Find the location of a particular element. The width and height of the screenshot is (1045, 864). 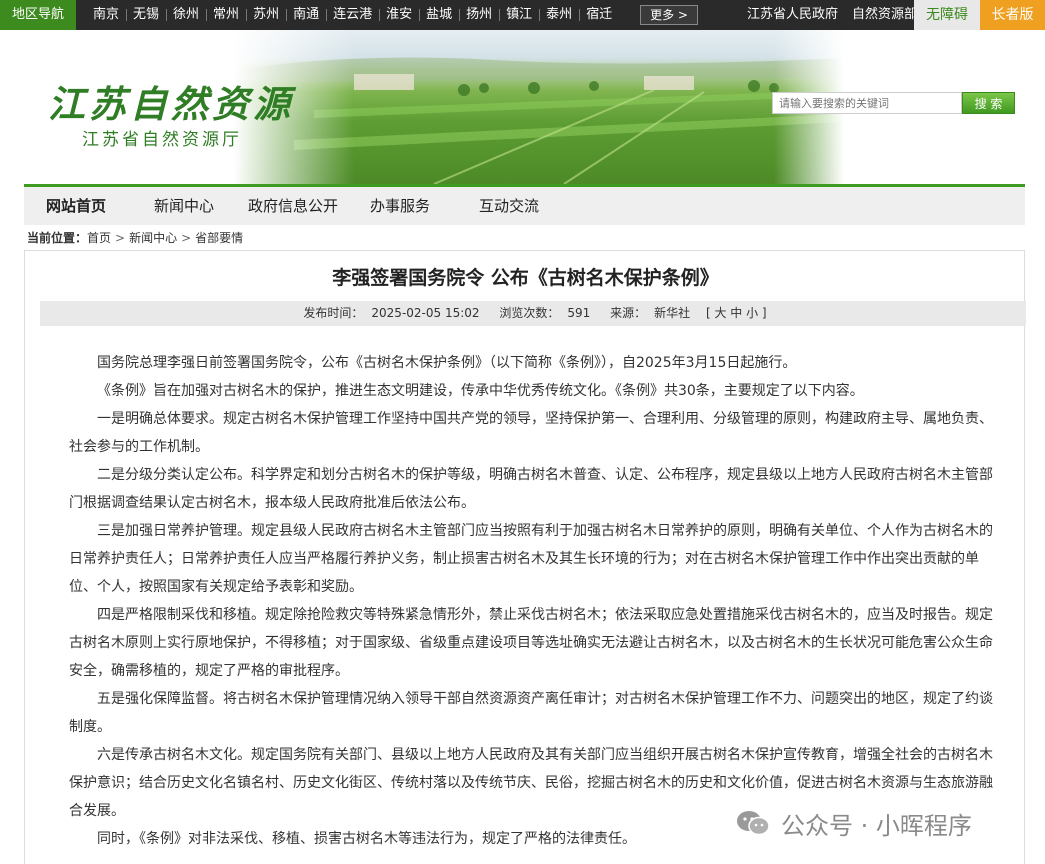

city-link-taizhou: 泰州 is located at coordinates (559, 15).